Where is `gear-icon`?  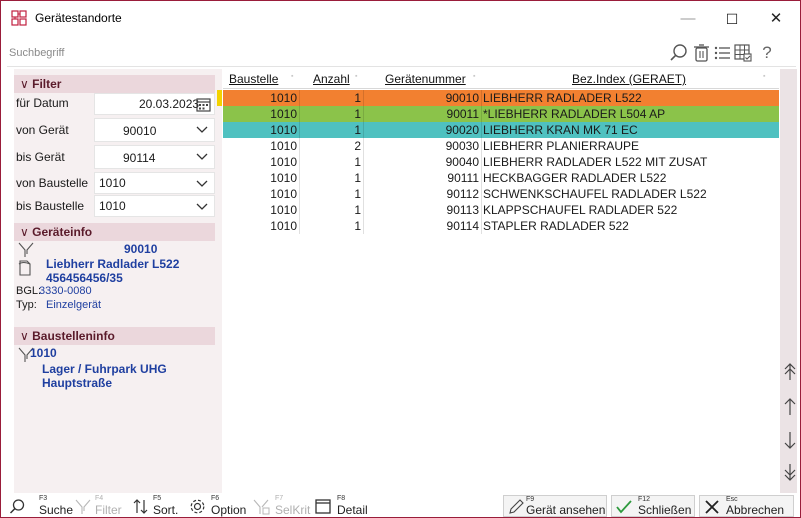 gear-icon is located at coordinates (197, 506).